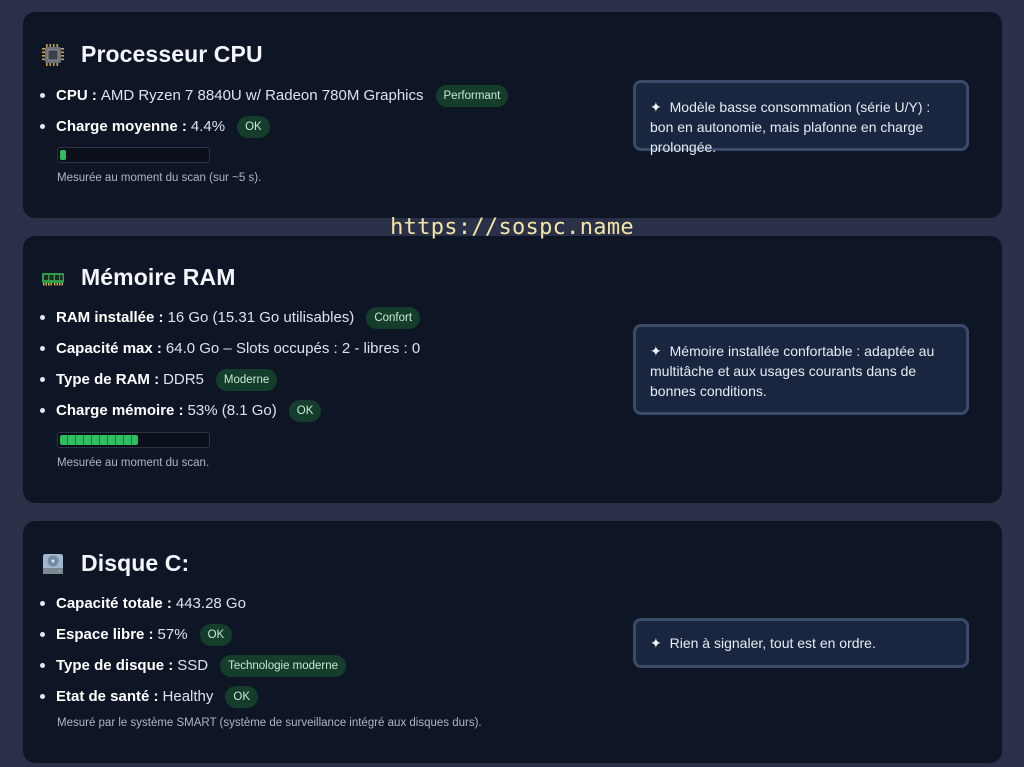 The width and height of the screenshot is (1024, 767). I want to click on cpu-card-header: Processeur CPU, so click(152, 54).